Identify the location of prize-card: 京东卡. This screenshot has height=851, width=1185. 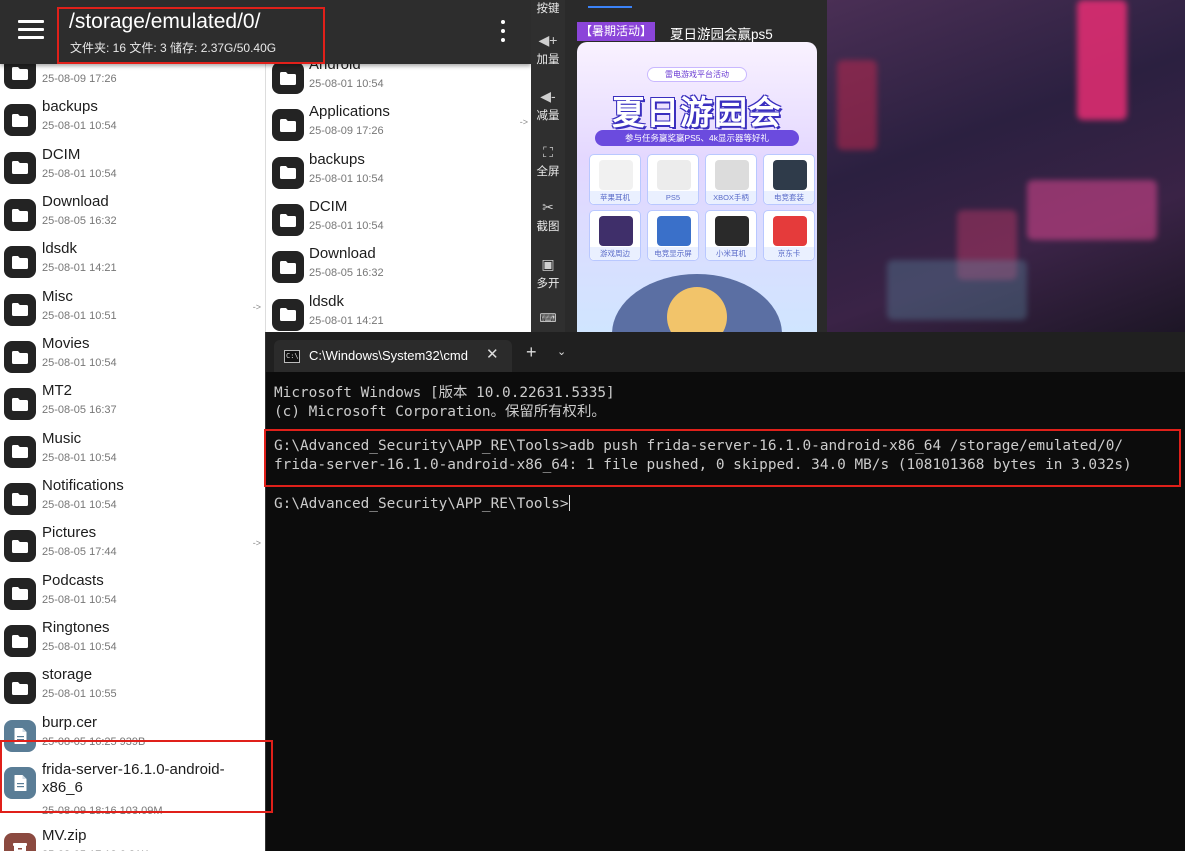
(789, 235).